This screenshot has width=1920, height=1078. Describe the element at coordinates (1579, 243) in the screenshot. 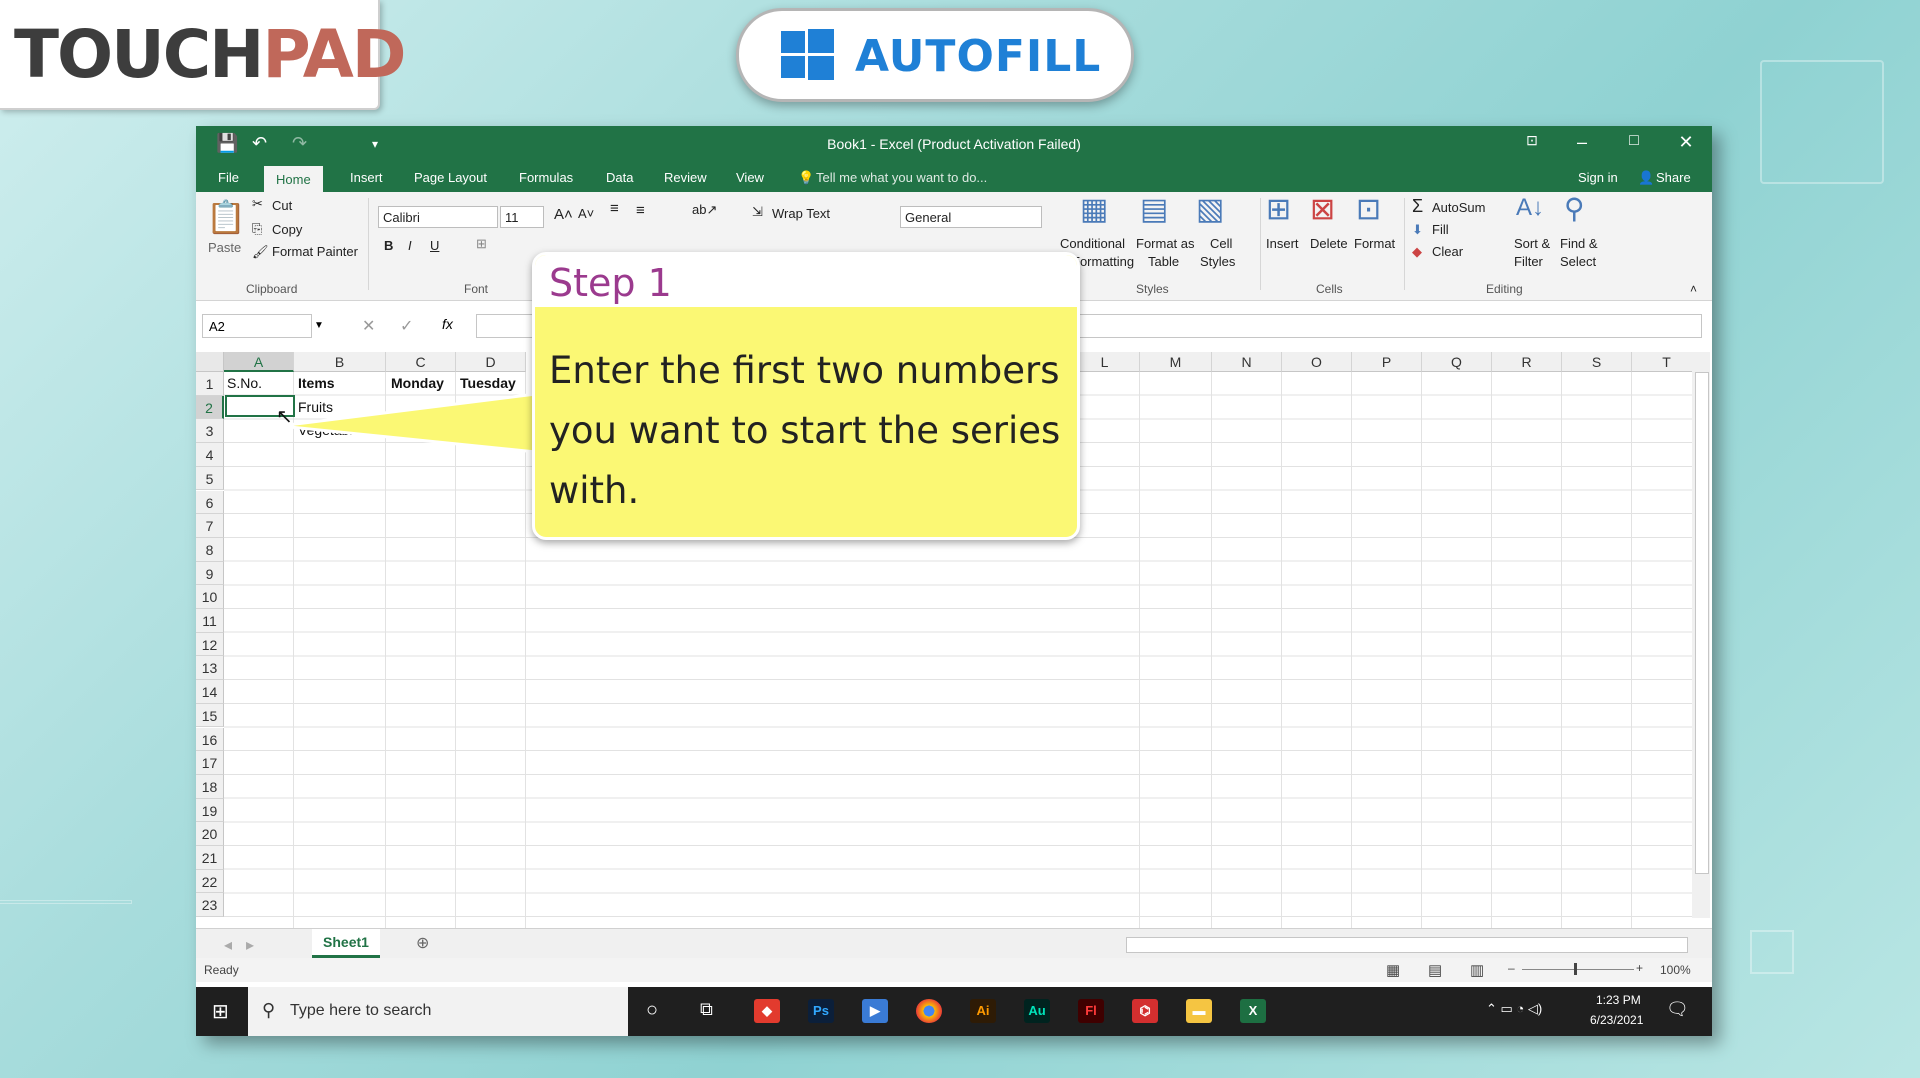

I see `find-select-button: Find &` at that location.